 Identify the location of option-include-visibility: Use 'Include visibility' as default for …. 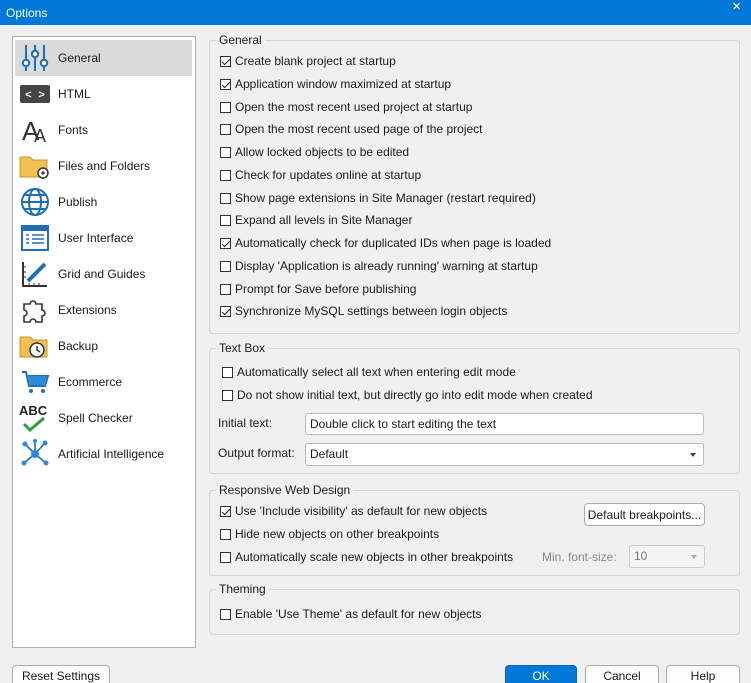
(353, 511).